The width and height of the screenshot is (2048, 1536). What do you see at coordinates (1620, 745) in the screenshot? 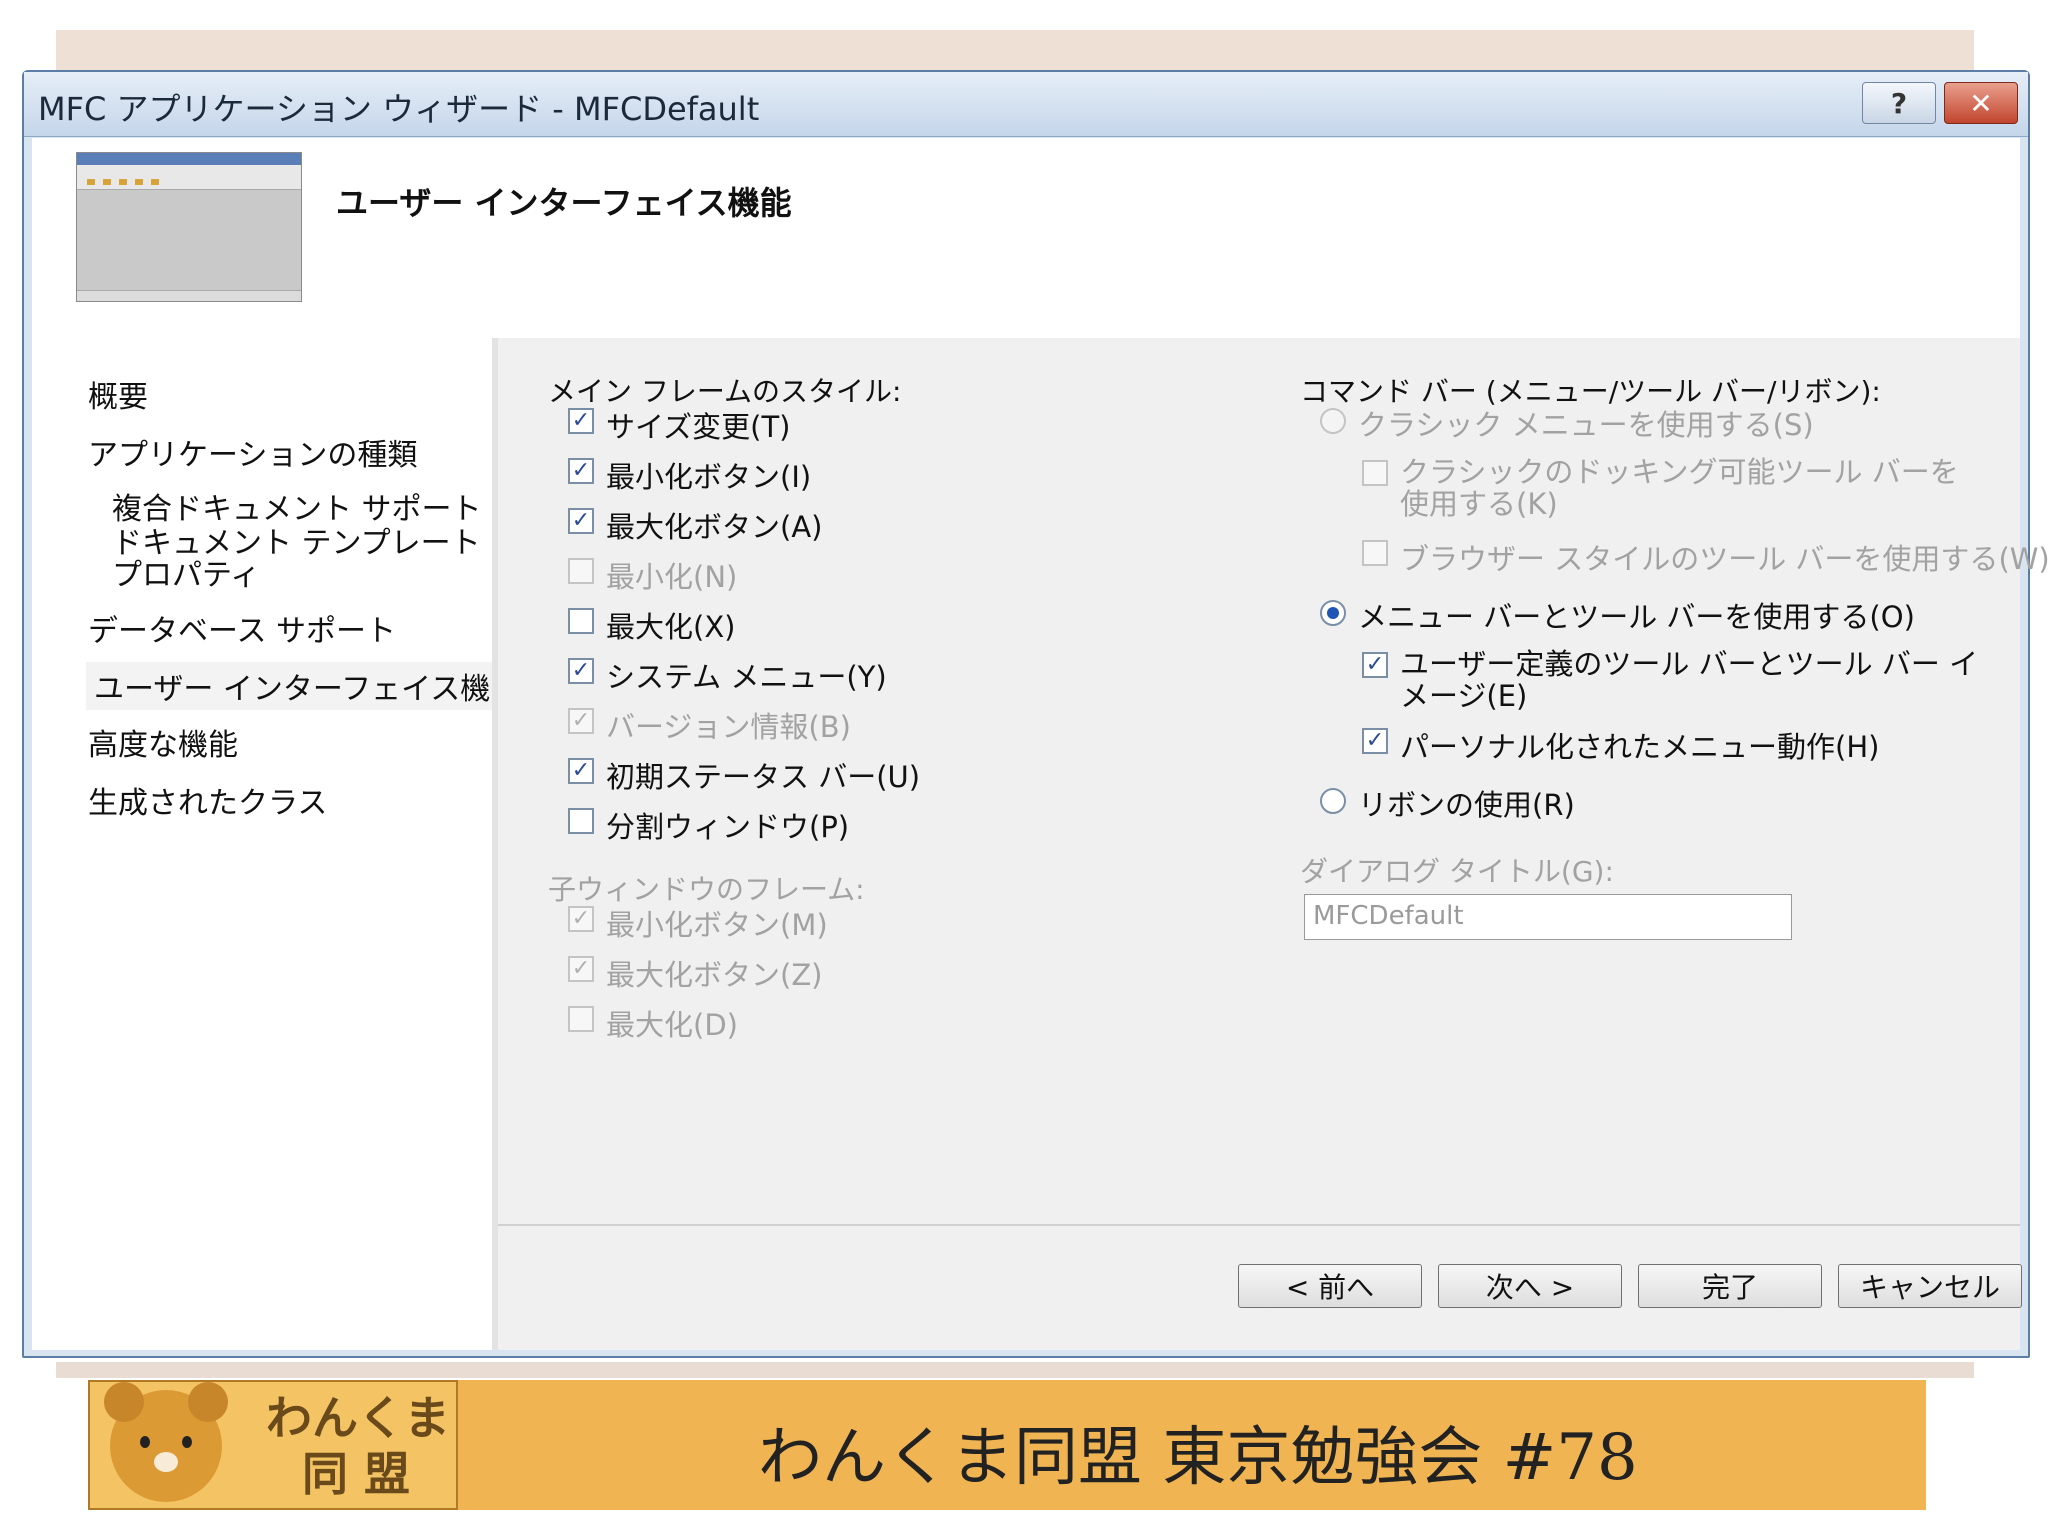
I see `opt-personalized-menu: ✓ パーソナル化されたメニュー動作(H)` at bounding box center [1620, 745].